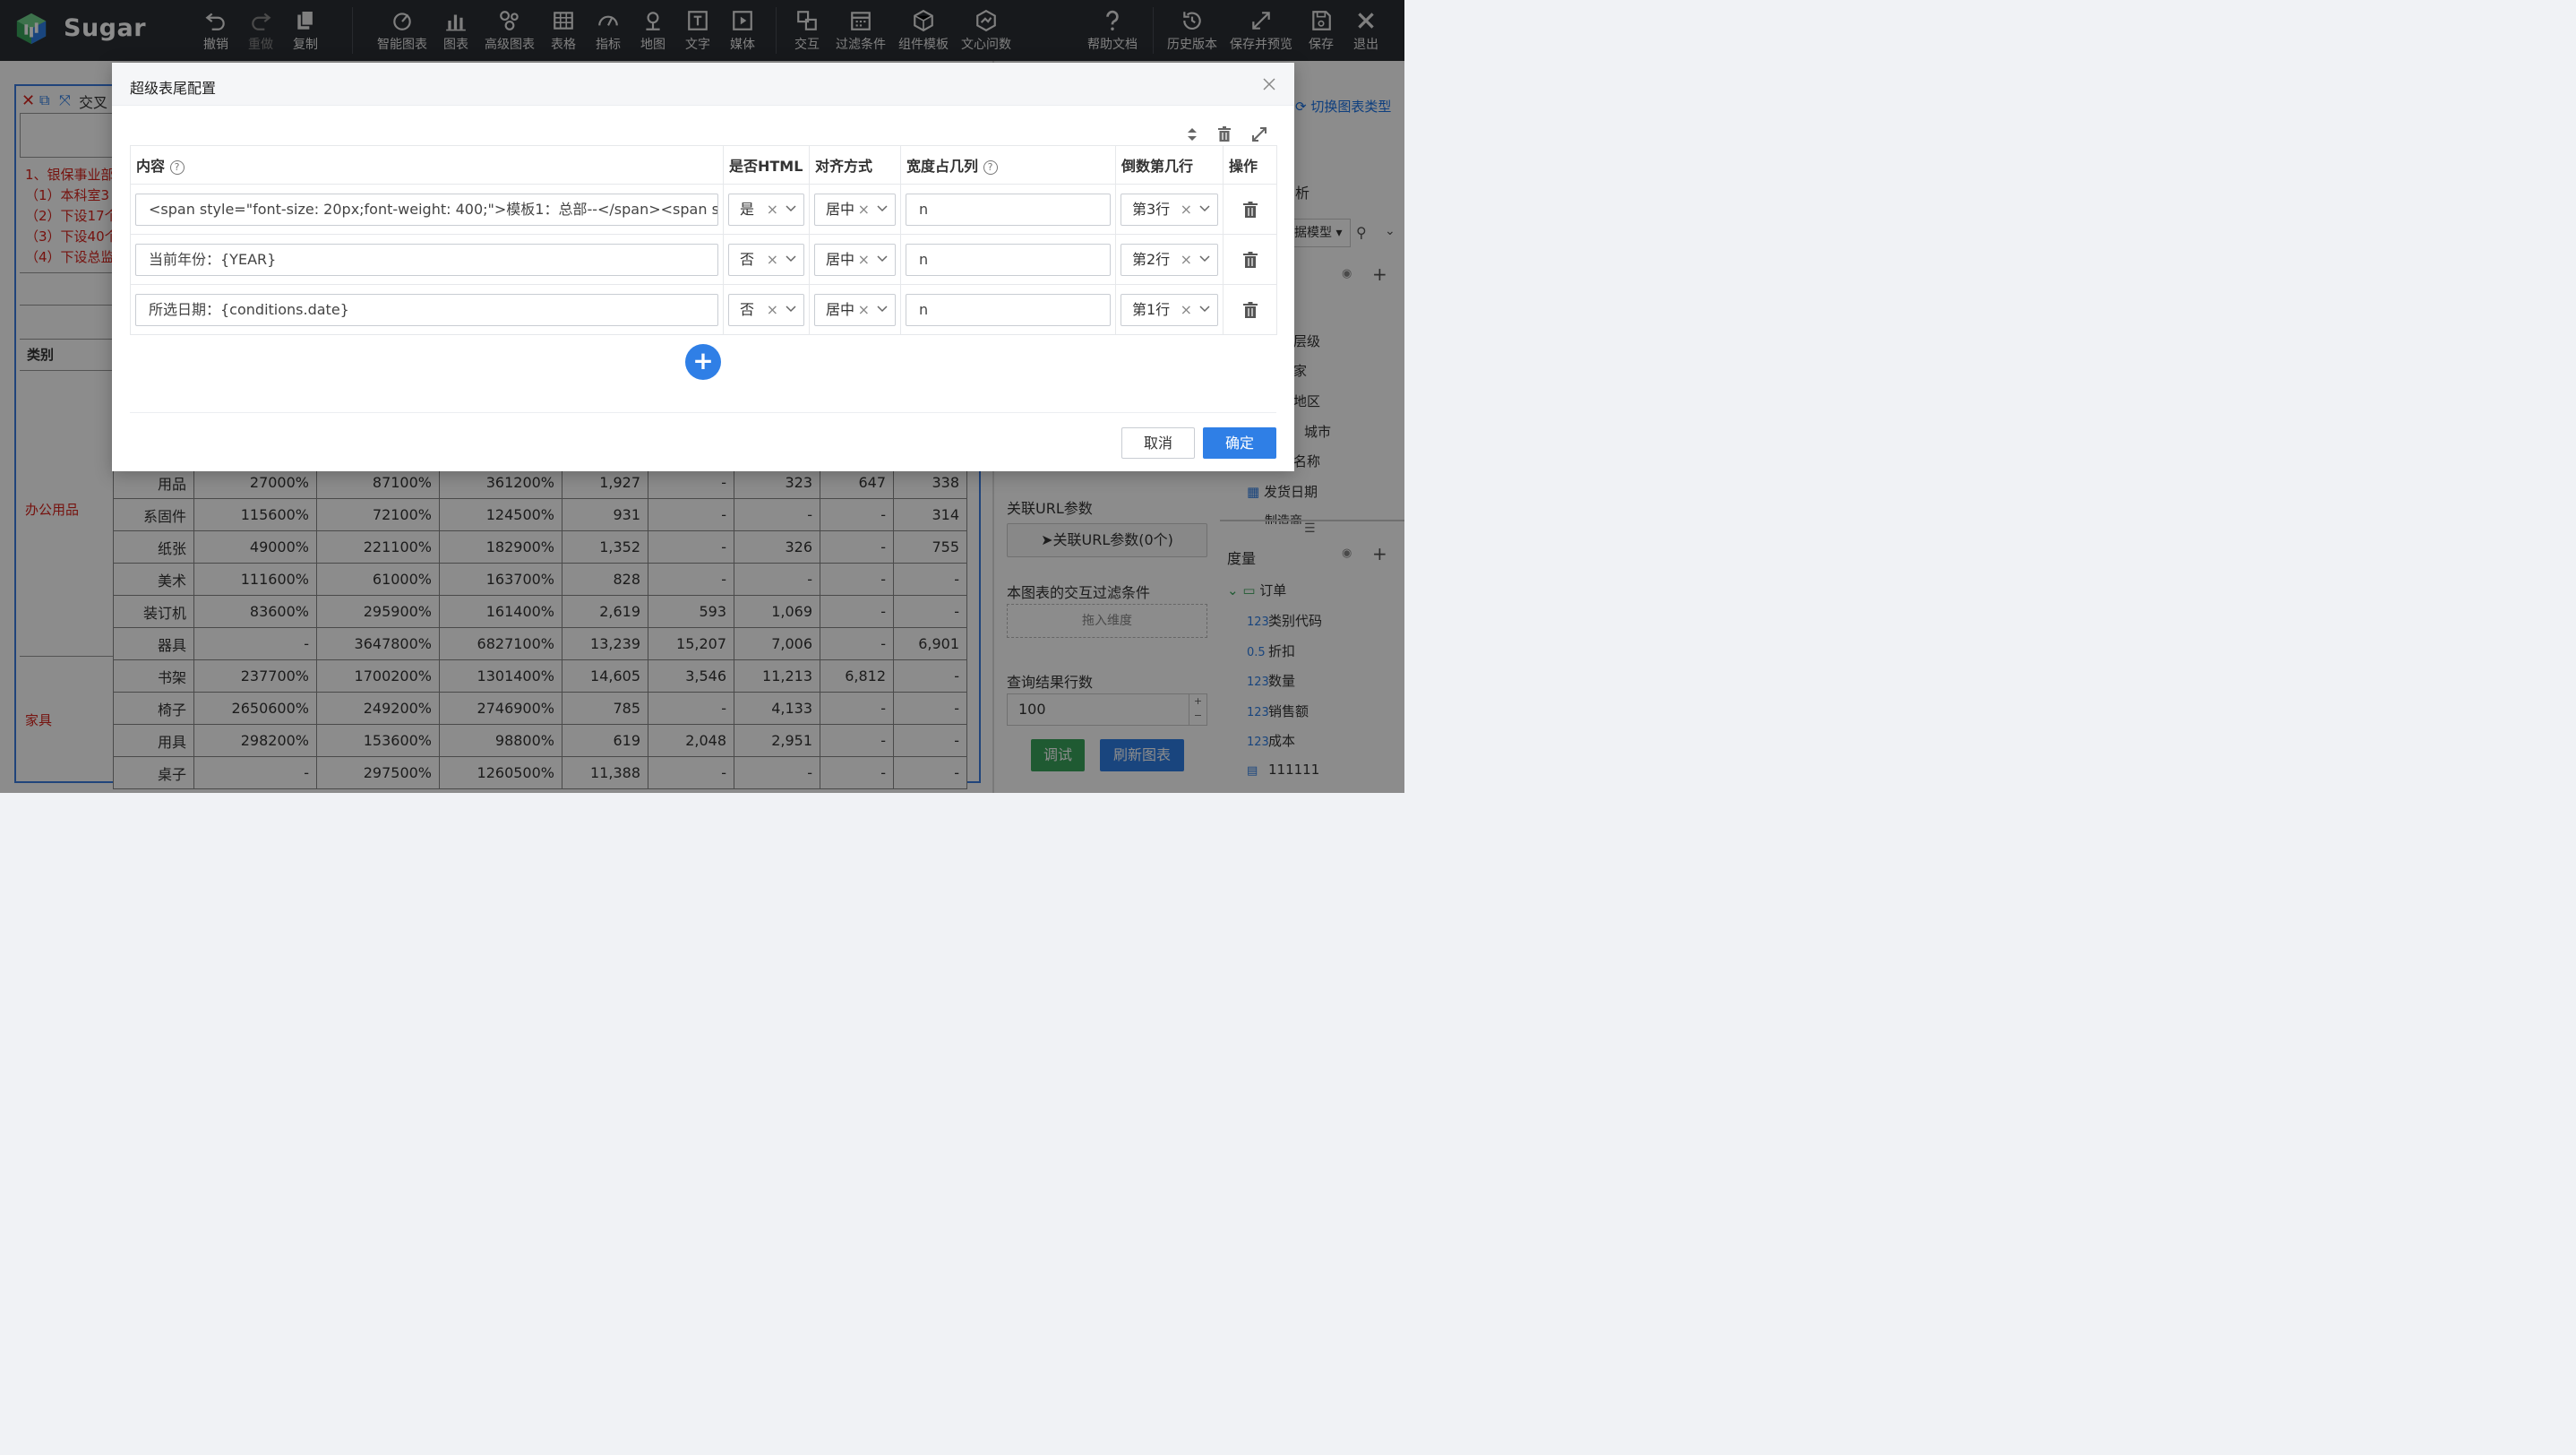 The width and height of the screenshot is (2576, 1455). Describe the element at coordinates (173, 88) in the screenshot. I see `dialog-title: 超级表尾配置` at that location.